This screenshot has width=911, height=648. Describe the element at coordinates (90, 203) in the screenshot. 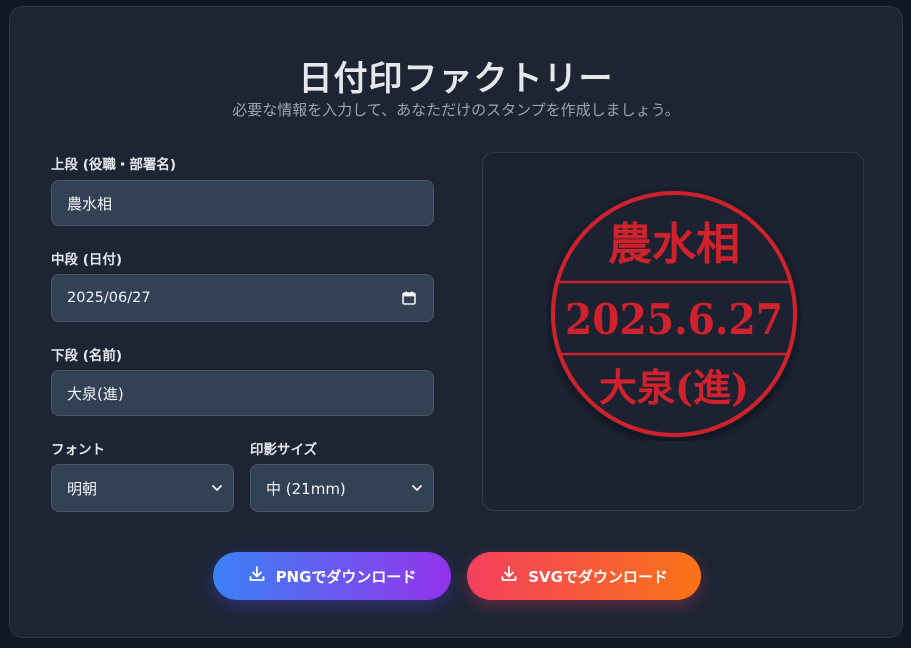

I see `top-text-value: 農水相` at that location.